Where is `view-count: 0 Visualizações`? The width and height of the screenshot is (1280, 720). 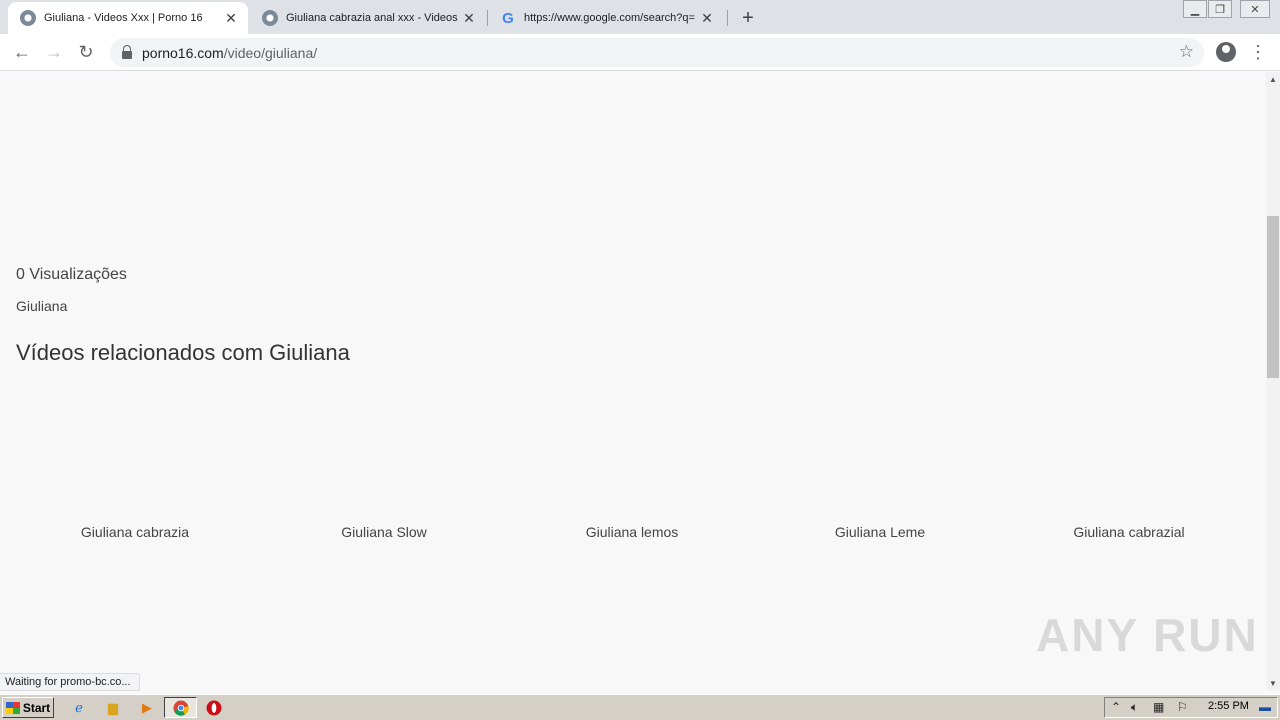
view-count: 0 Visualizações is located at coordinates (71, 274).